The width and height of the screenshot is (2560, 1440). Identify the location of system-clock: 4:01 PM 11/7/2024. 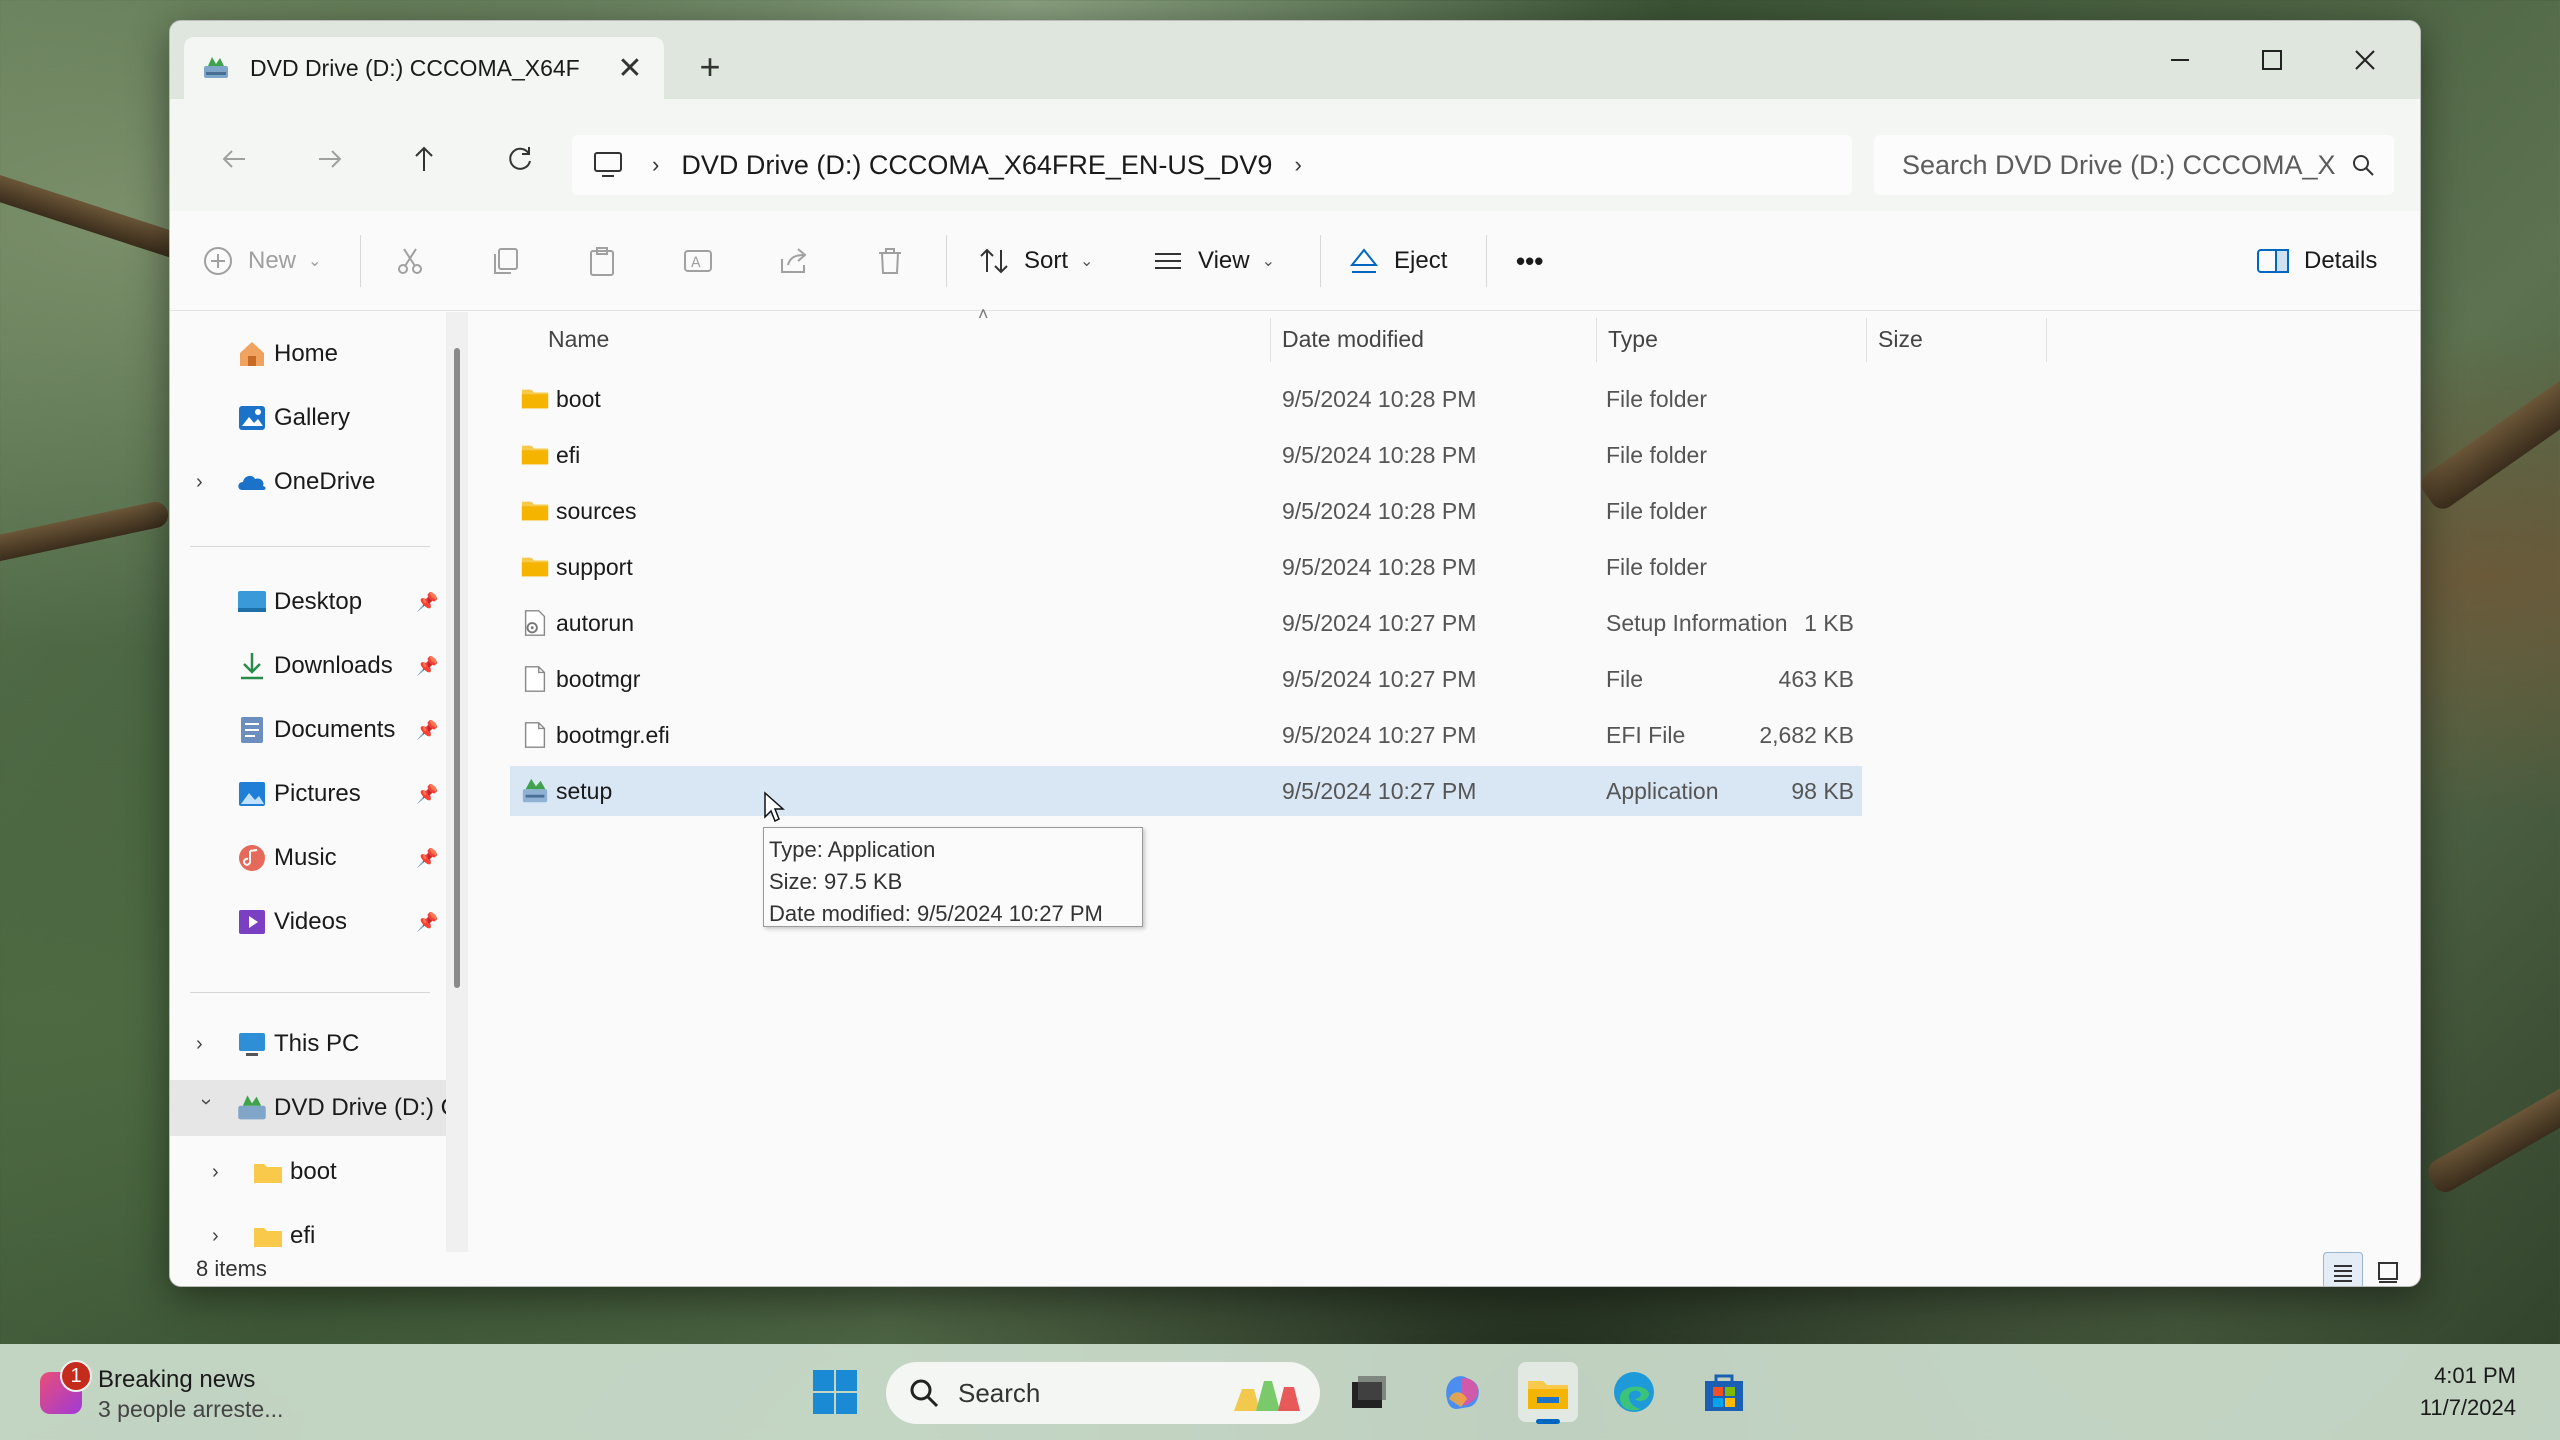
(2468, 1392).